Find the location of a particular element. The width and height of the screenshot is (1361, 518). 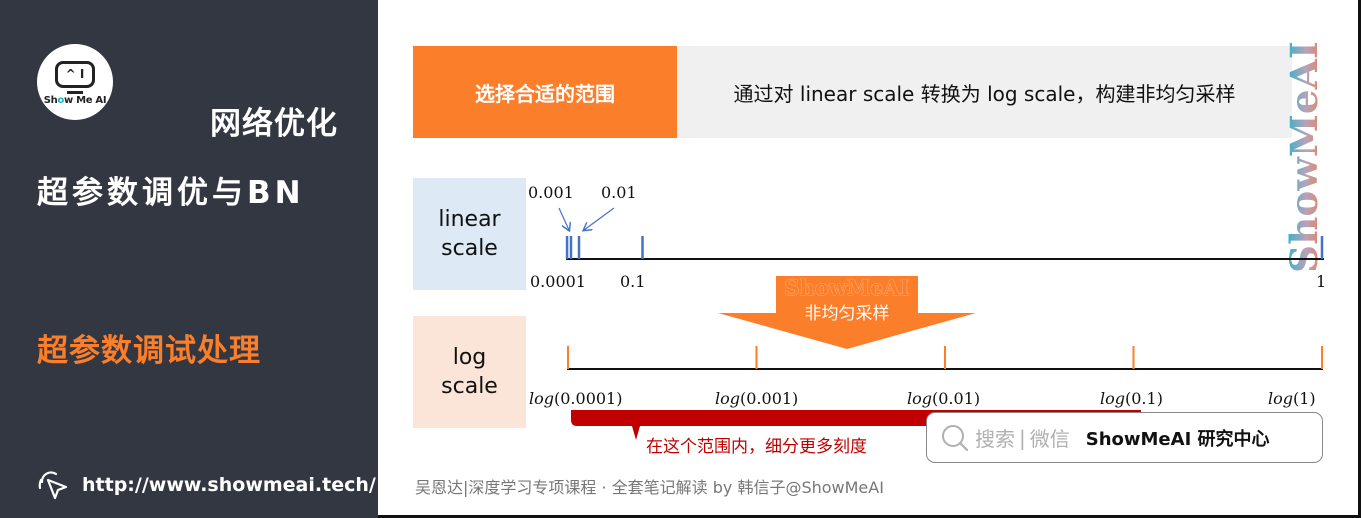

linear-scale-label: linear scale is located at coordinates (469, 234).